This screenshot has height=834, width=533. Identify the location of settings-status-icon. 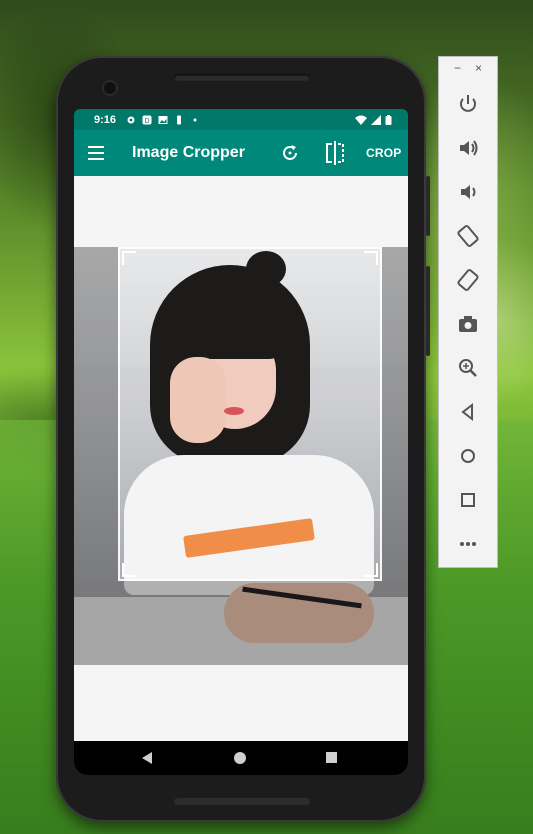
(131, 119).